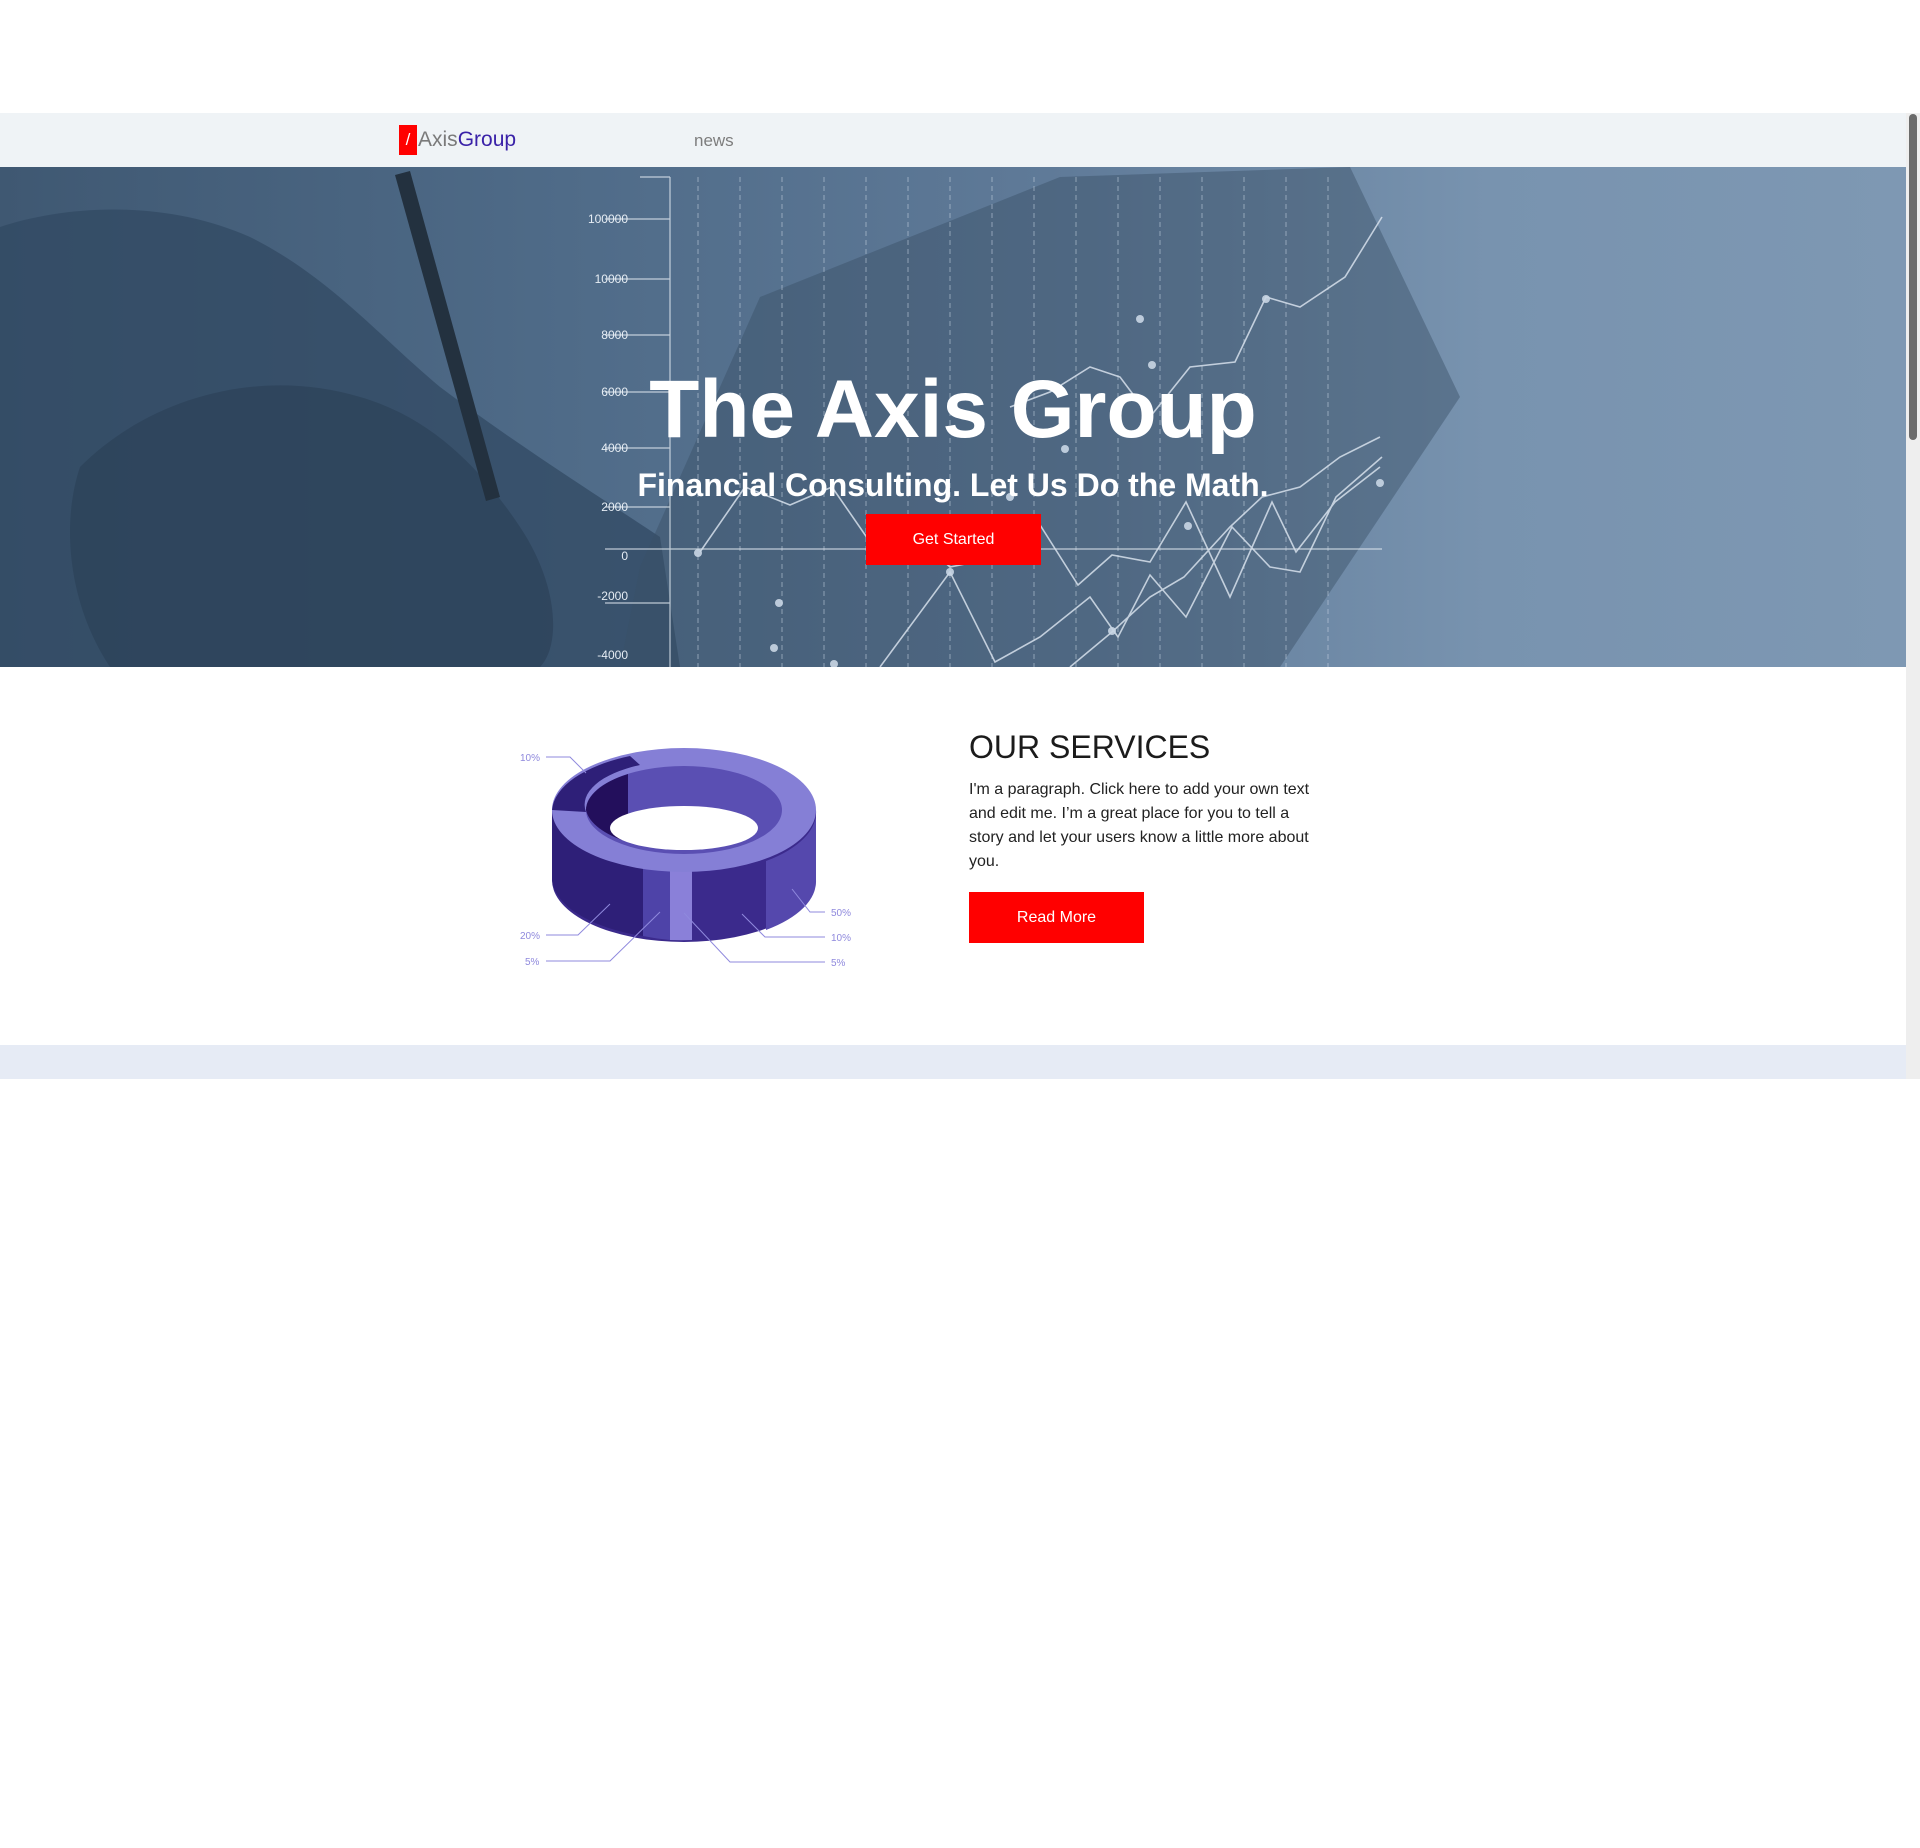 This screenshot has height=1848, width=1920. Describe the element at coordinates (612, 655) in the screenshot. I see `hero-axis-label: -4000` at that location.